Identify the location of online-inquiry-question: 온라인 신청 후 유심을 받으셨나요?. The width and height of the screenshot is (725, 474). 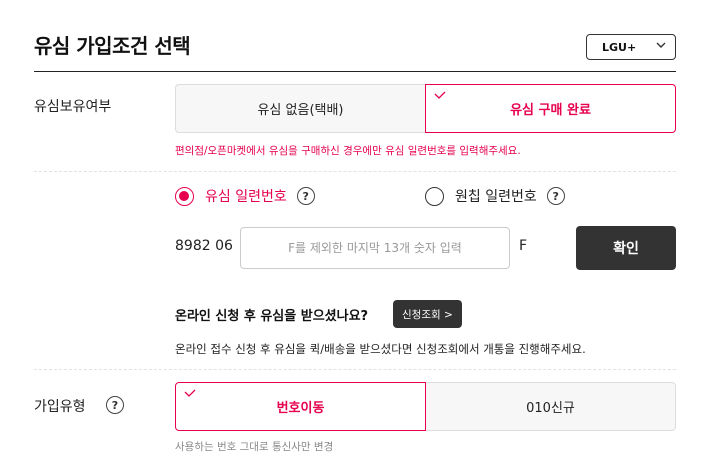
(272, 316).